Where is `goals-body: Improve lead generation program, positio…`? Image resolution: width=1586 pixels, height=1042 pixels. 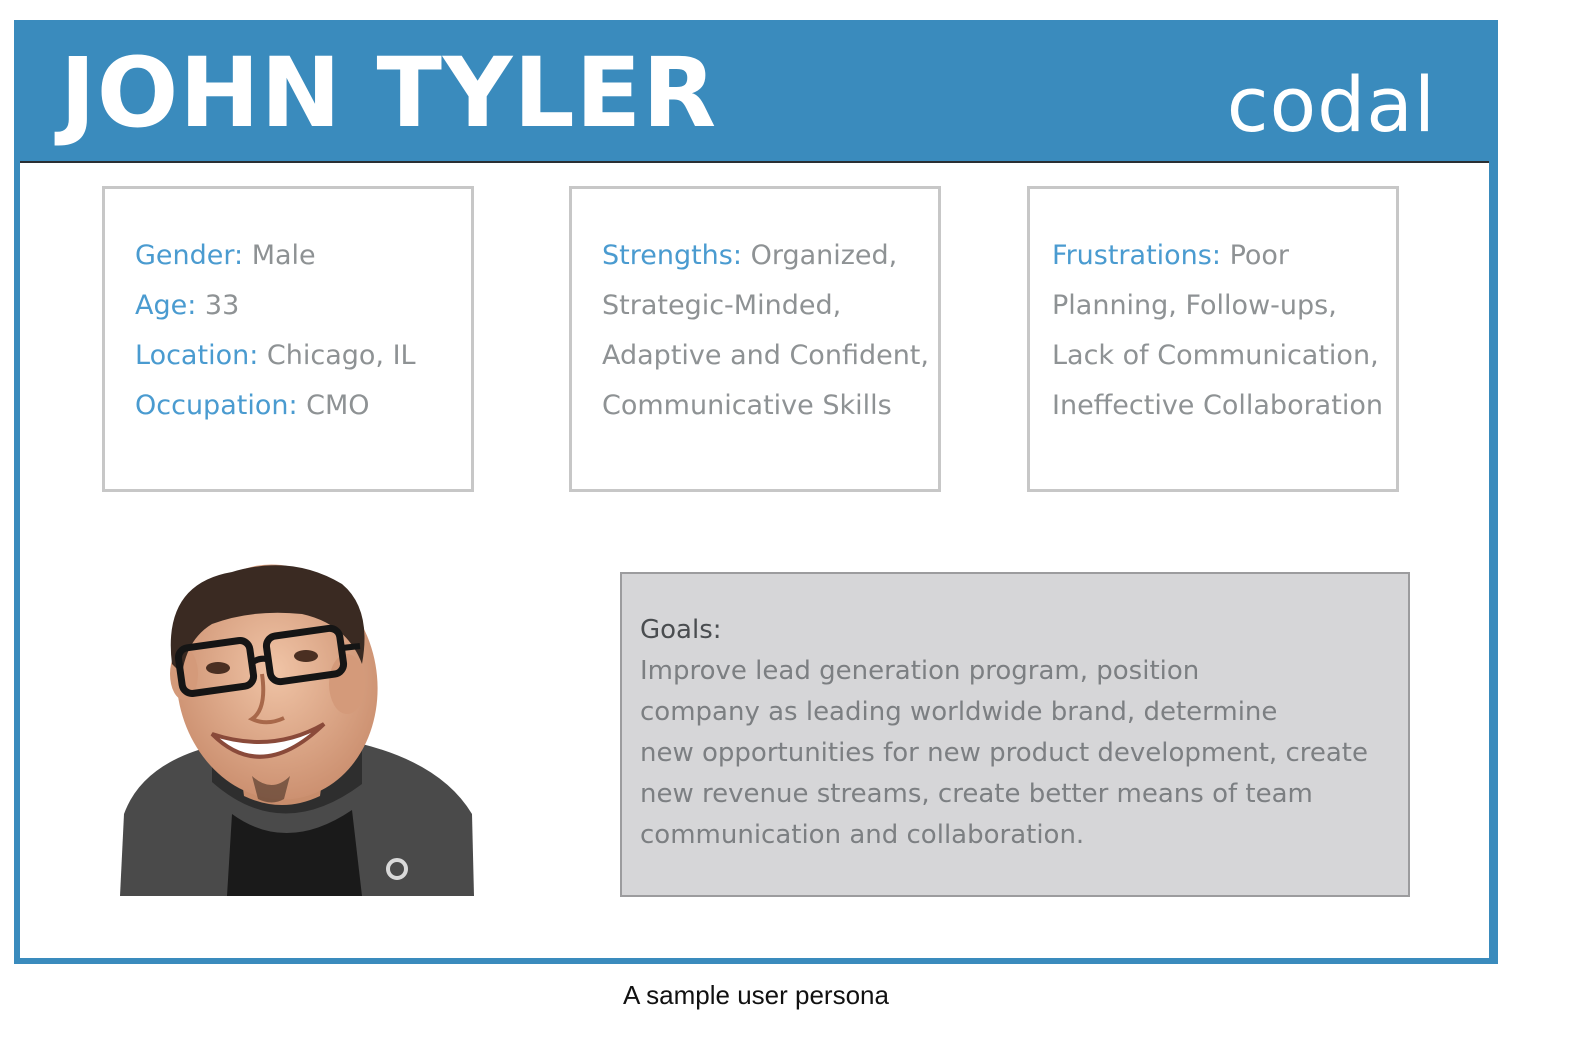
goals-body: Improve lead generation program, positio… is located at coordinates (1004, 753).